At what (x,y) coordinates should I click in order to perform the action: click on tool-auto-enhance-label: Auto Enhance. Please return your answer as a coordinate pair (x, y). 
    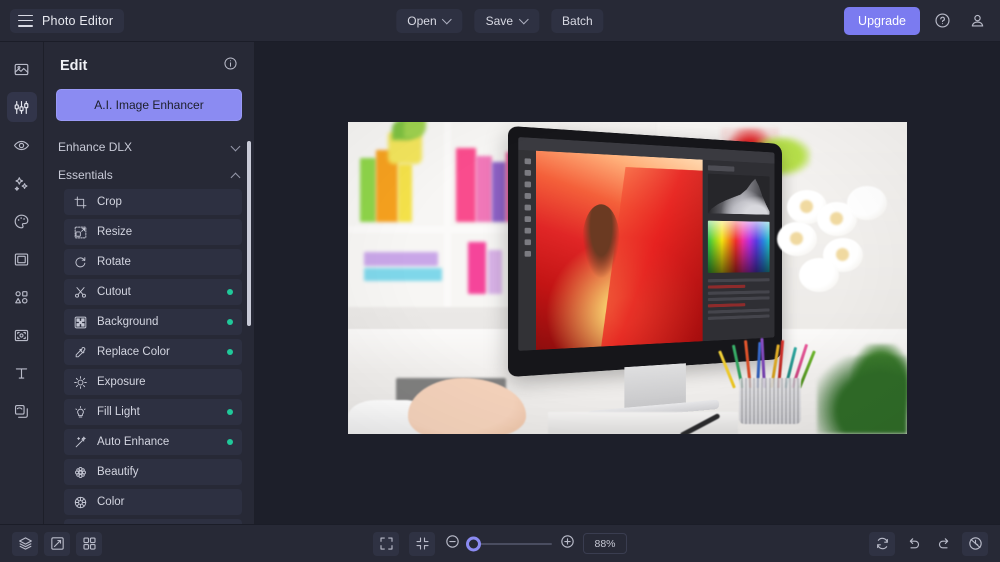
    Looking at the image, I should click on (133, 442).